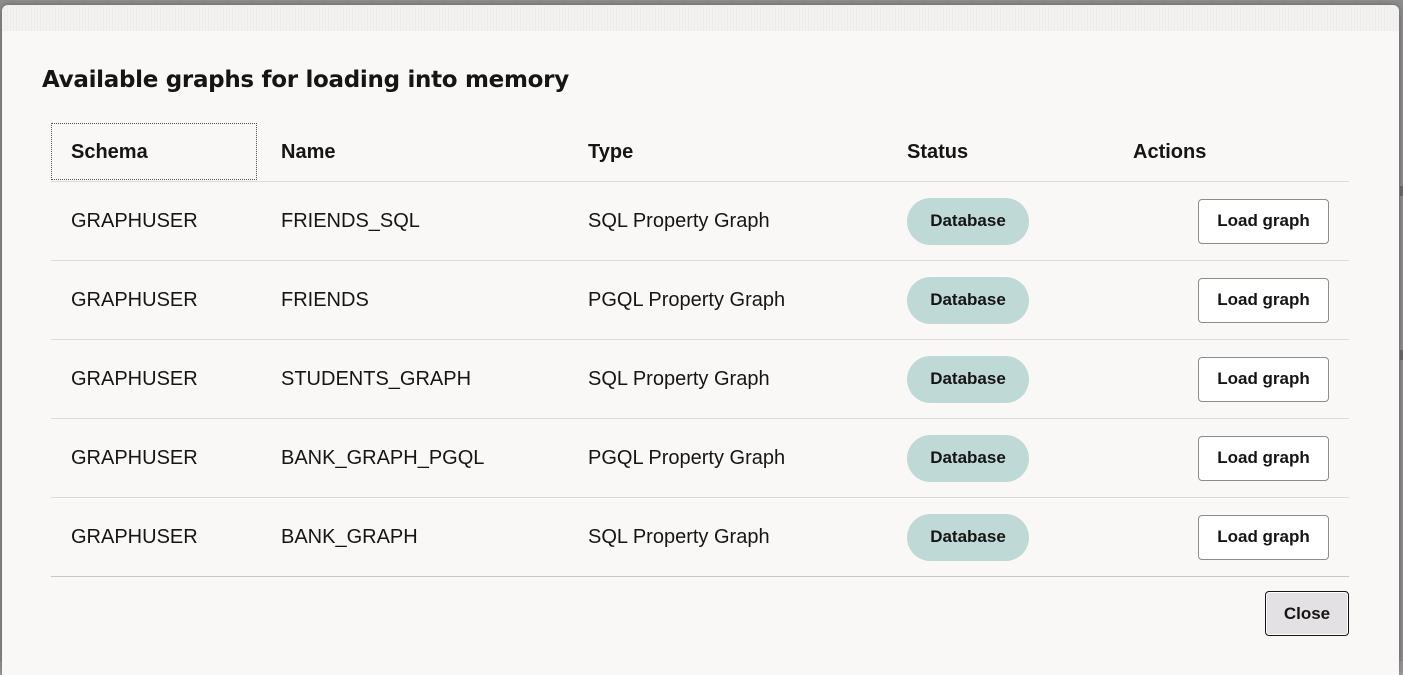 Image resolution: width=1403 pixels, height=675 pixels. What do you see at coordinates (305, 80) in the screenshot?
I see `dialog-title: Available graphs for loading into memory` at bounding box center [305, 80].